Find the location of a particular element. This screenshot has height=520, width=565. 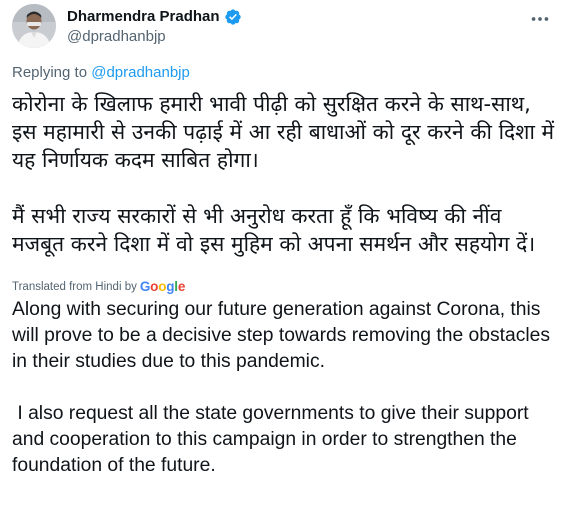

author-info: Dharmendra Pradhan @dpradhanbjp is located at coordinates (154, 27).